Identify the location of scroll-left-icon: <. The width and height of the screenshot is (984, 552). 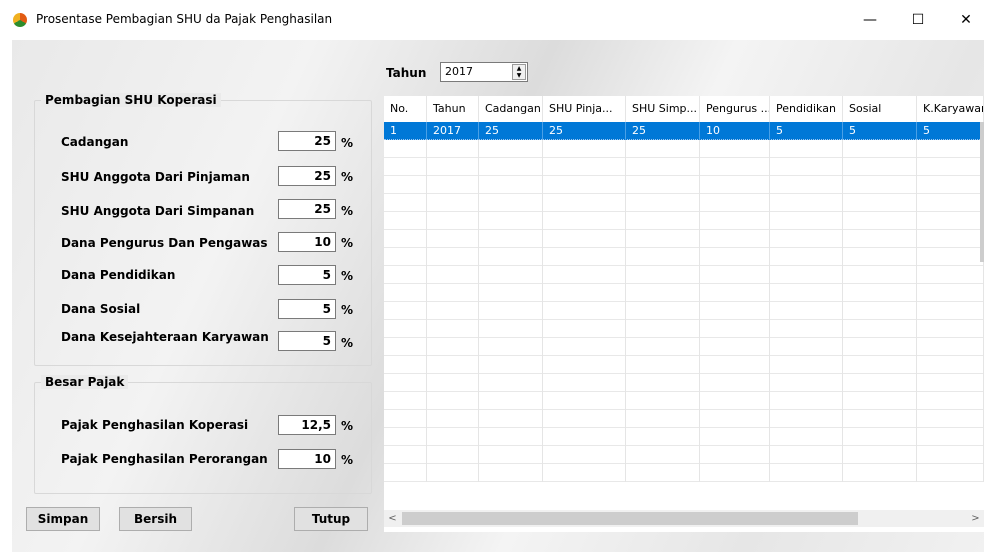
(392, 518).